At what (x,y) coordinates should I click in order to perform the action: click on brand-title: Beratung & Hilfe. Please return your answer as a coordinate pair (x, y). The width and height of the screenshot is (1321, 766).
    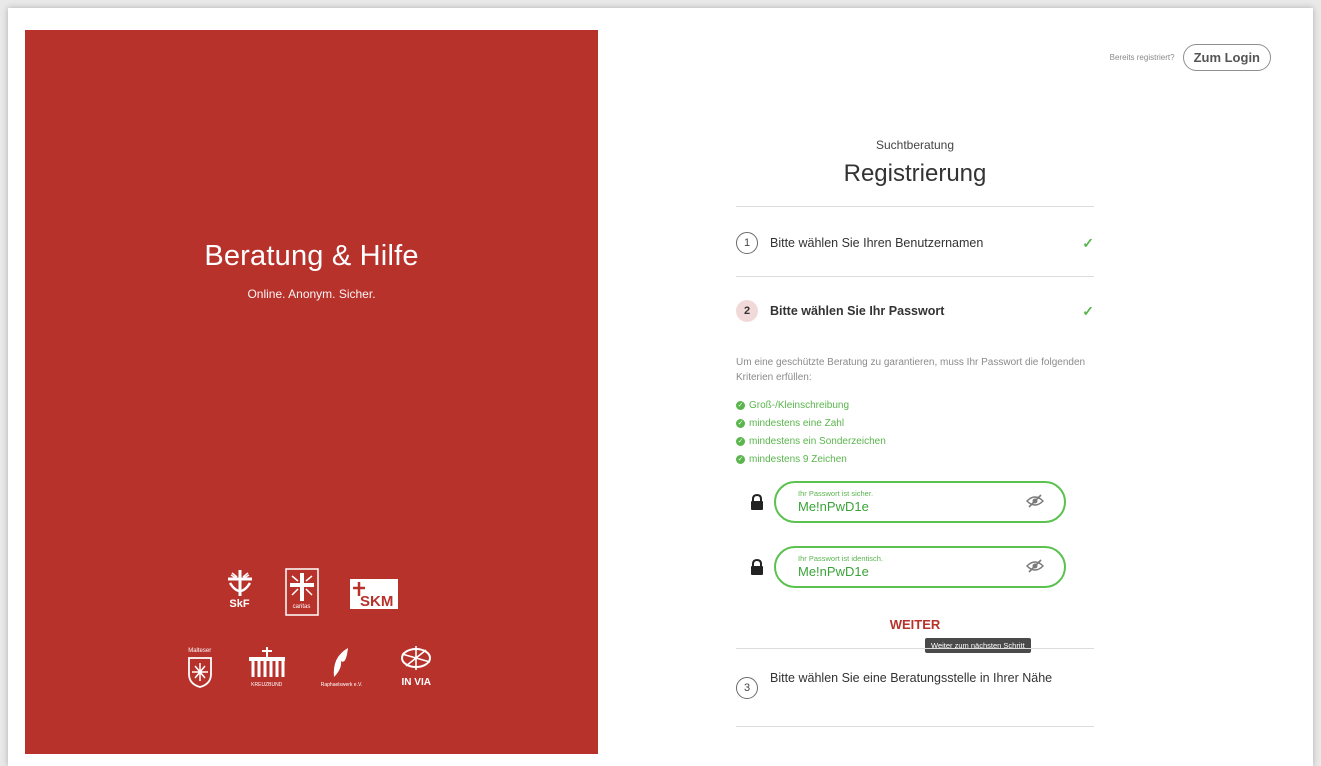
    Looking at the image, I should click on (311, 256).